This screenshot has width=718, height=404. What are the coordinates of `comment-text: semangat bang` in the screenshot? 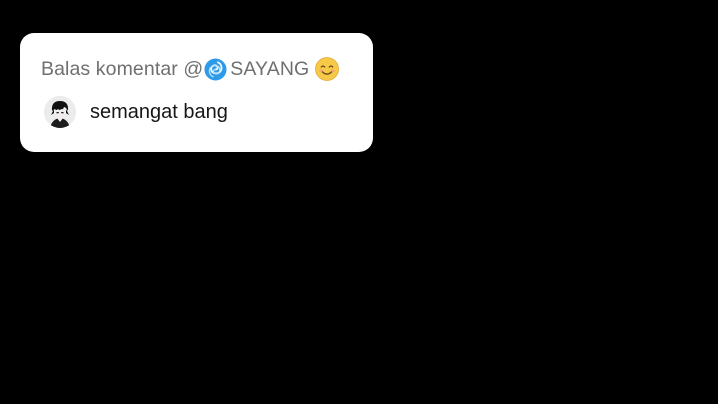 It's located at (159, 111).